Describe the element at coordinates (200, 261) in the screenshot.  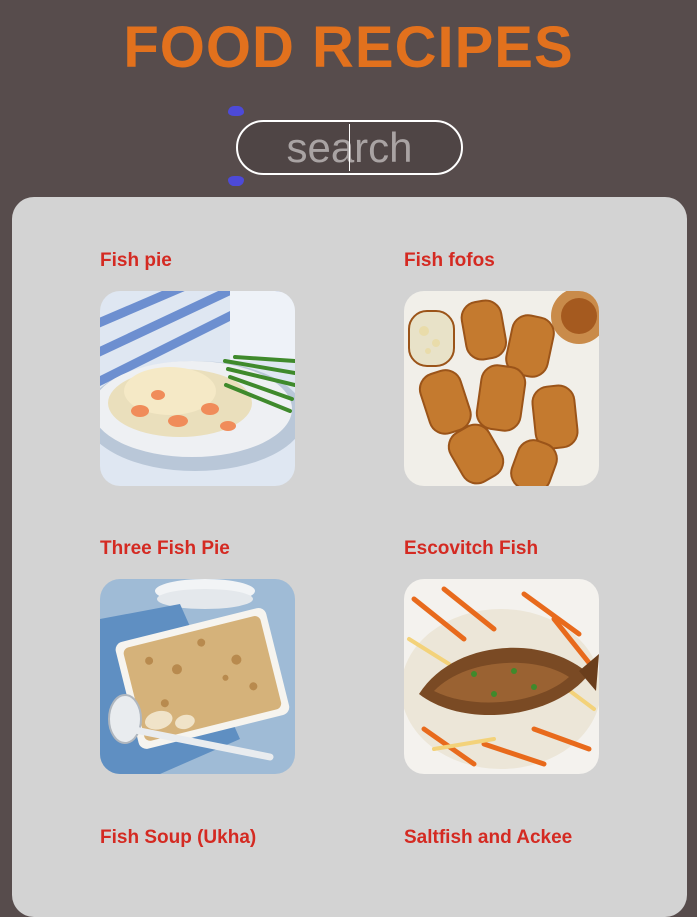
I see `recipe-title: Fish pie` at that location.